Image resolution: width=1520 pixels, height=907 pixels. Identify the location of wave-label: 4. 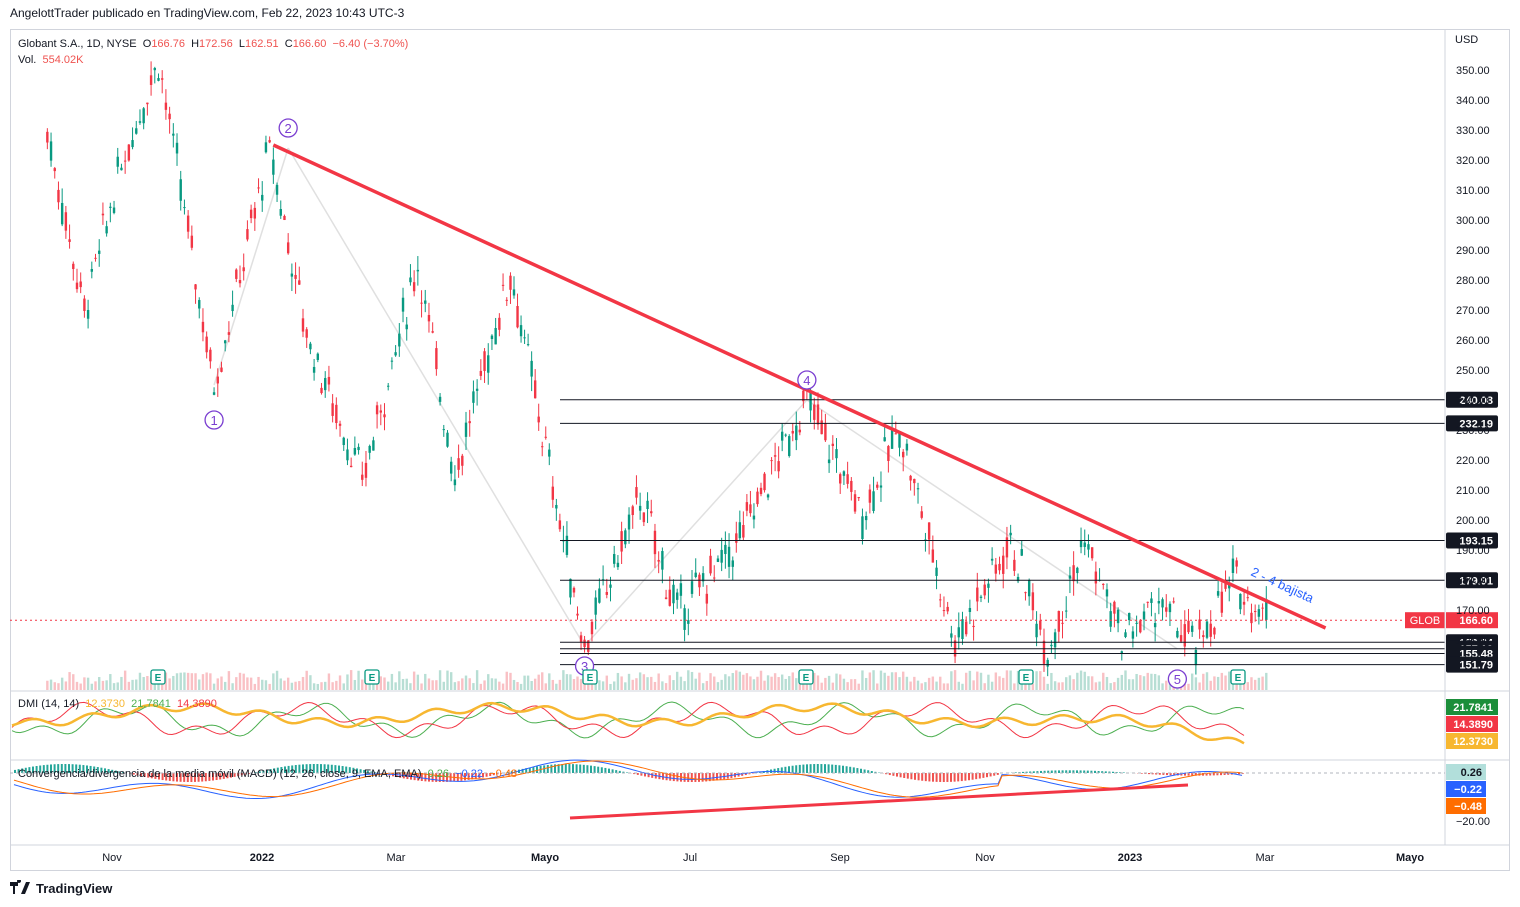
(806, 380).